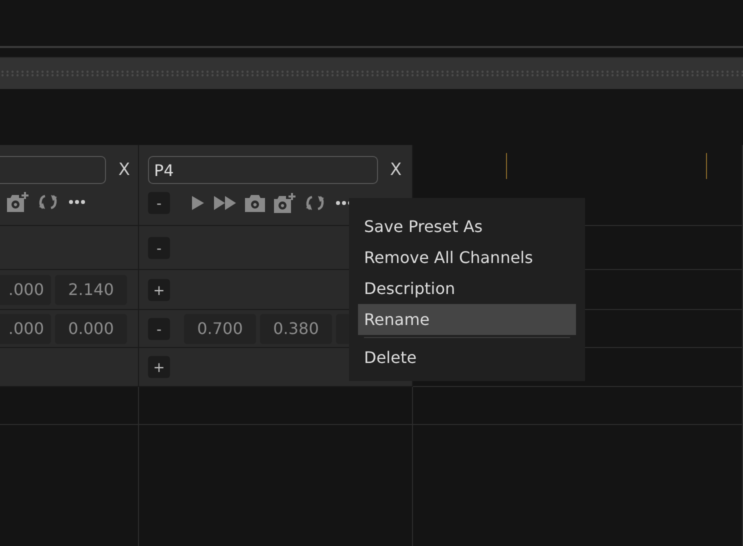 This screenshot has width=743, height=546. What do you see at coordinates (225, 203) in the screenshot?
I see `fast-forward-icon` at bounding box center [225, 203].